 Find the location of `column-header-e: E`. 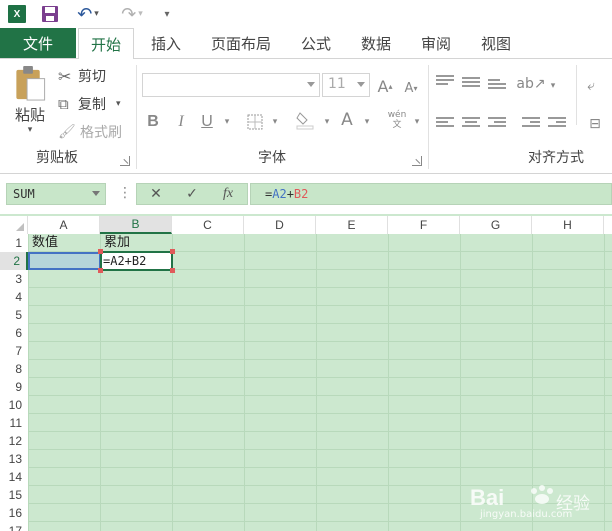

column-header-e: E is located at coordinates (352, 225).